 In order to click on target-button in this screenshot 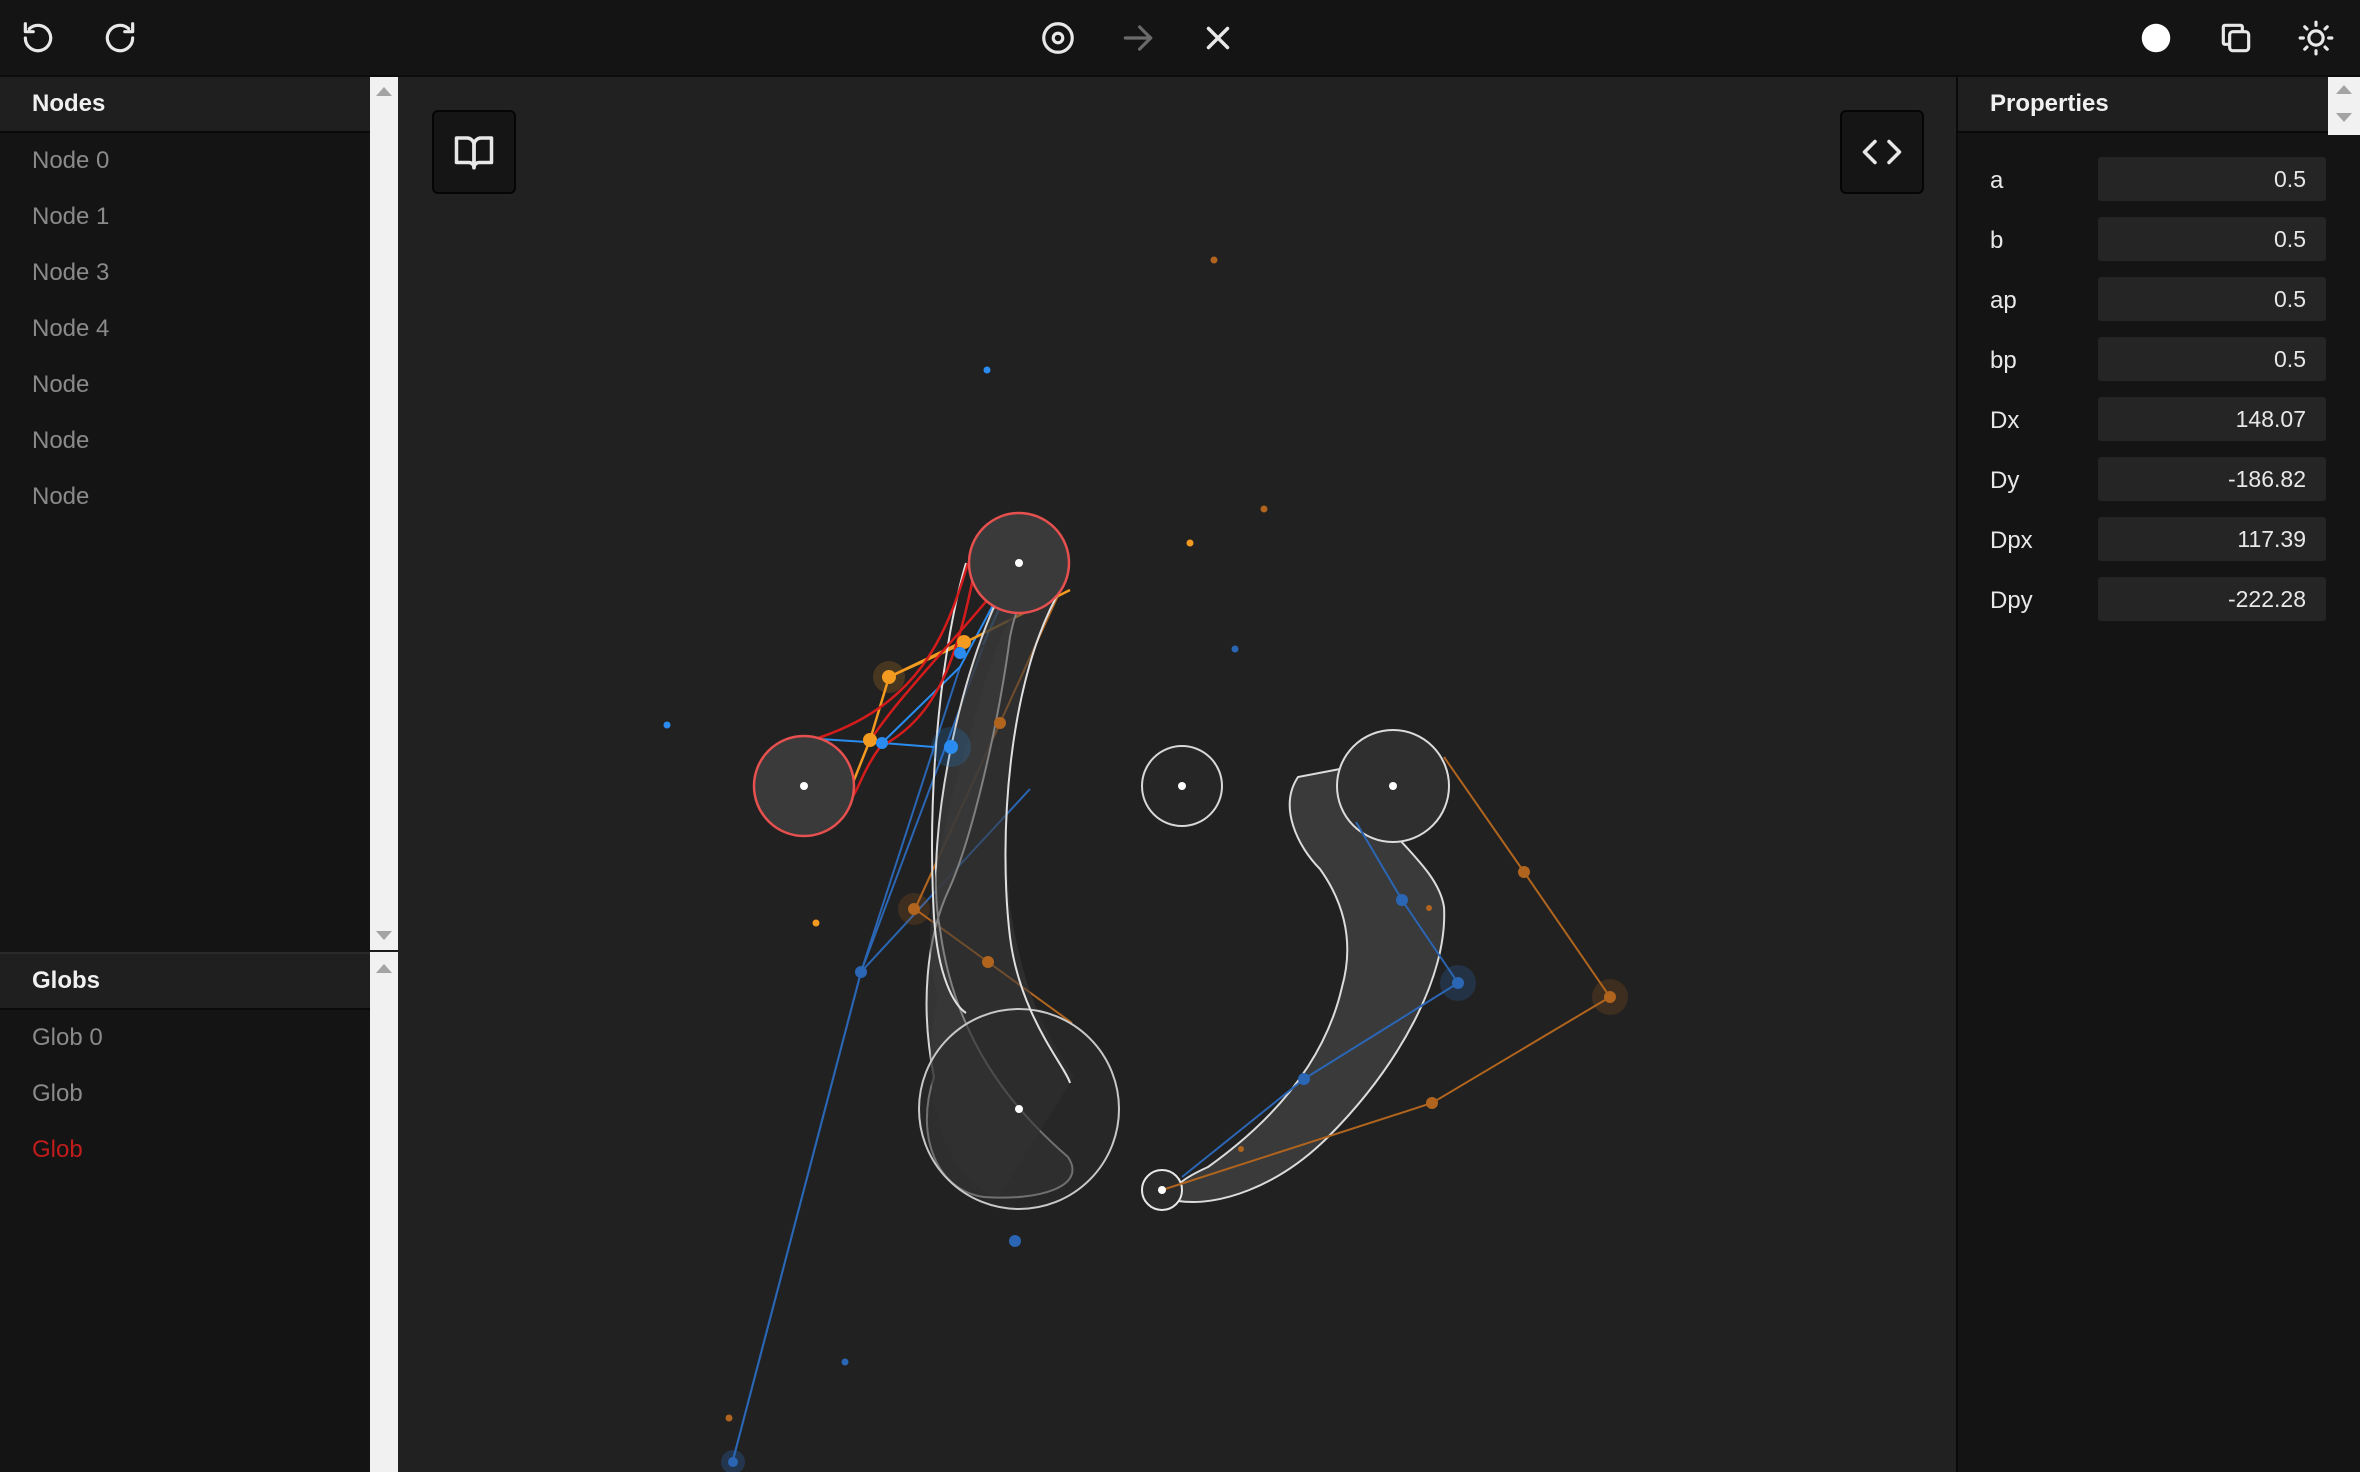, I will do `click(1058, 38)`.